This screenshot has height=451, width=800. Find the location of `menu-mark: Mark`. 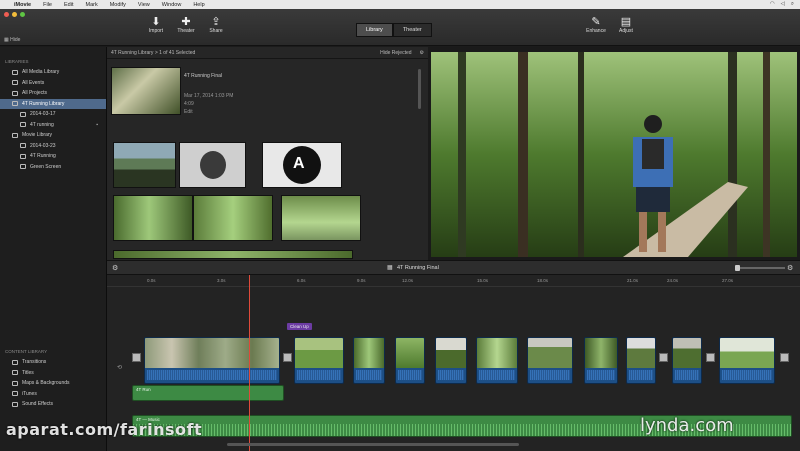

menu-mark: Mark is located at coordinates (91, 5).